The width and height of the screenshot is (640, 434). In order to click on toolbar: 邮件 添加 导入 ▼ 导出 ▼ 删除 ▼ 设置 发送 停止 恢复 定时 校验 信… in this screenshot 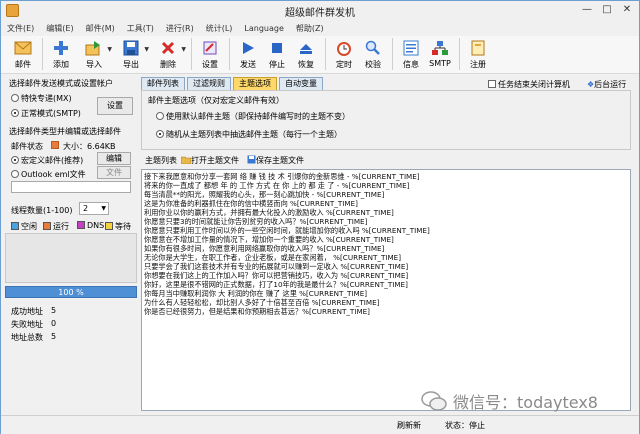, I will do `click(320, 55)`.